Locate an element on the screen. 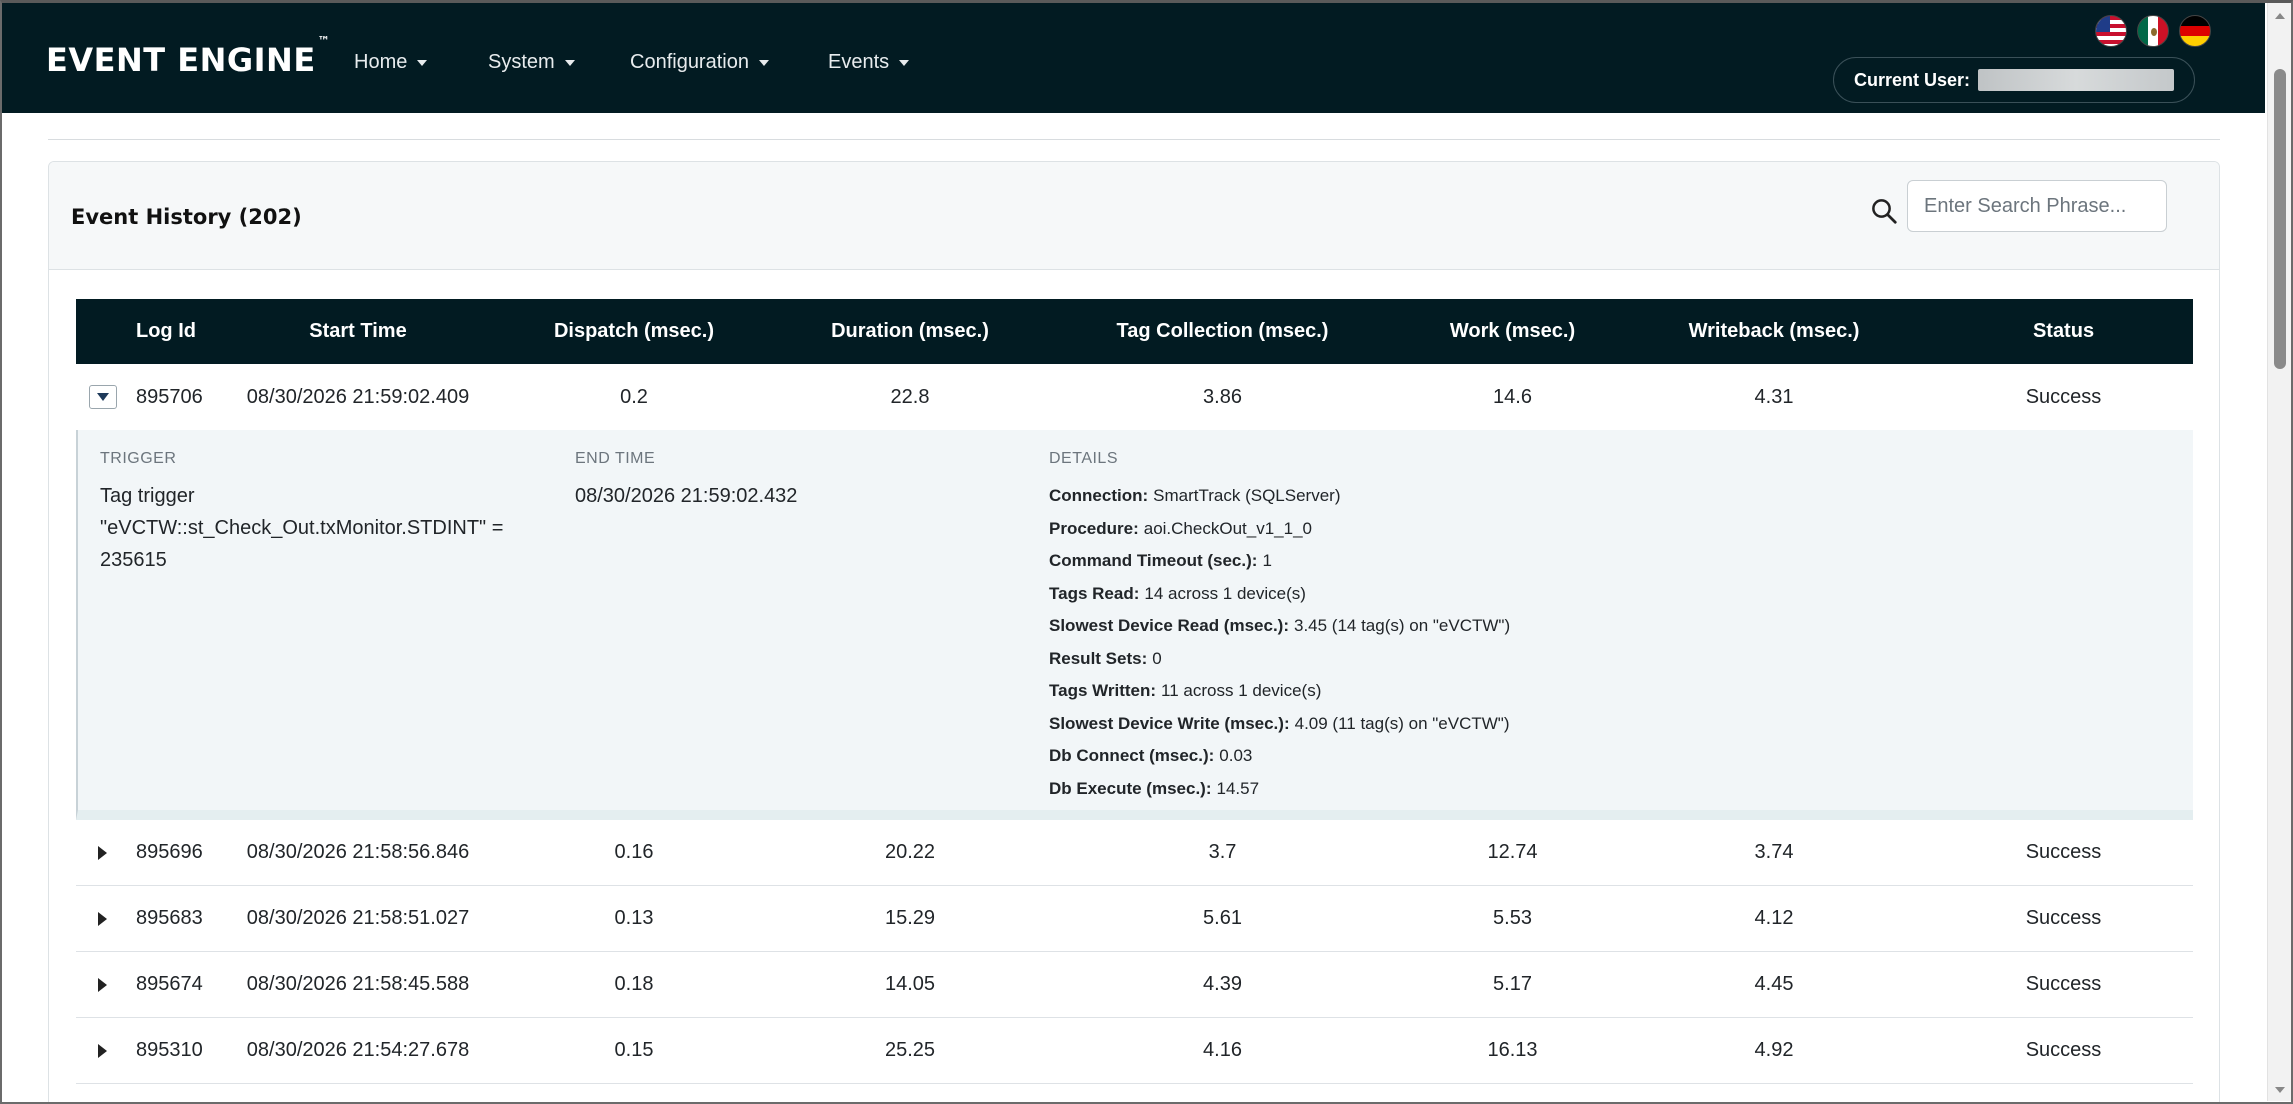 The width and height of the screenshot is (2293, 1104). cell-start-time: 08/30/2026 21:59:02.409 is located at coordinates (358, 396).